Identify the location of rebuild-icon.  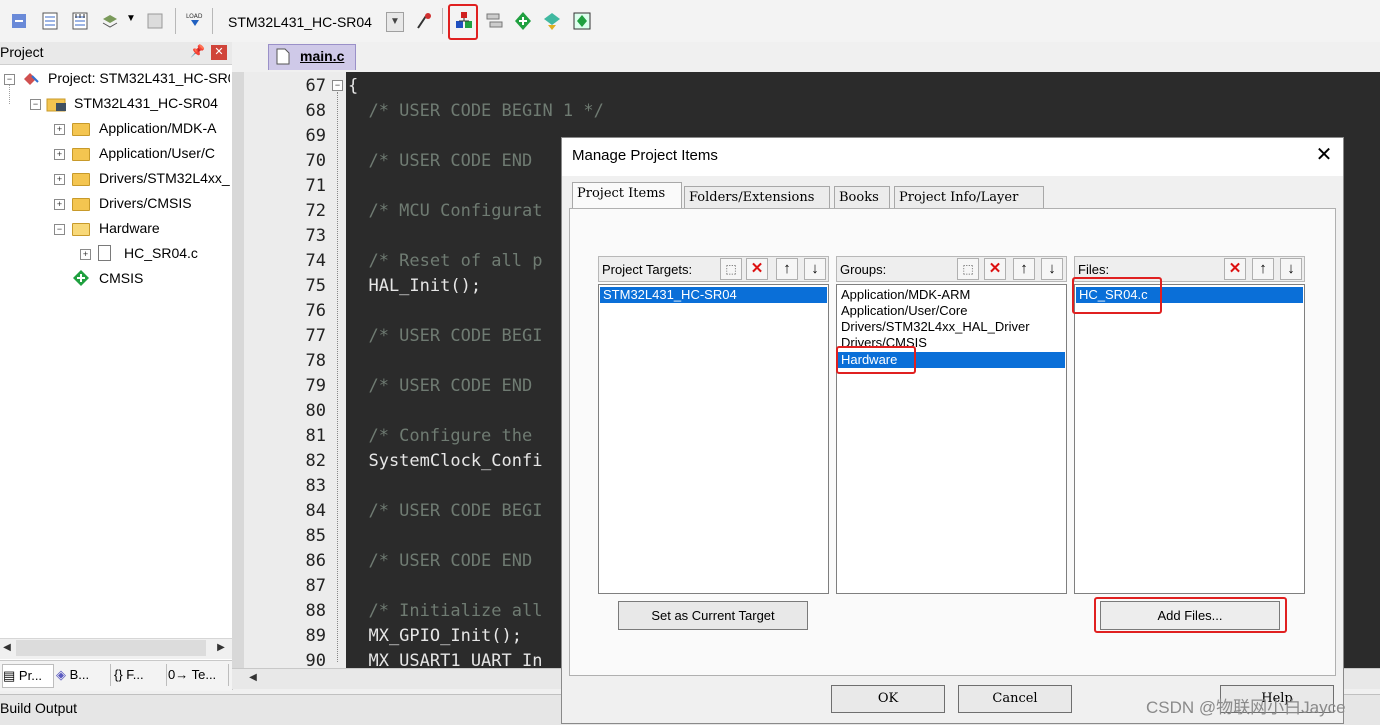
(80, 21).